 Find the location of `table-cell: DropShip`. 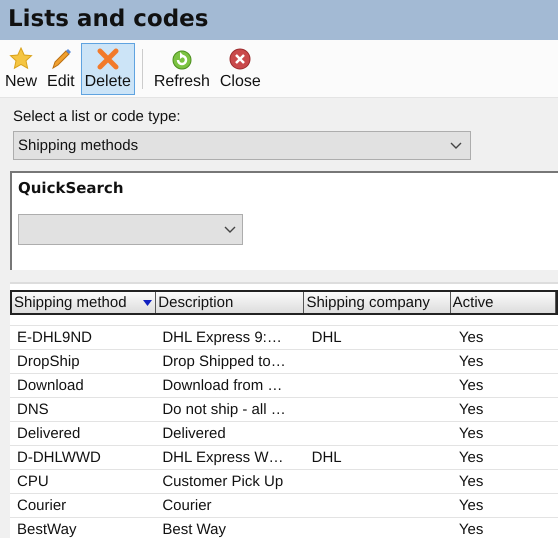

table-cell: DropShip is located at coordinates (48, 361).